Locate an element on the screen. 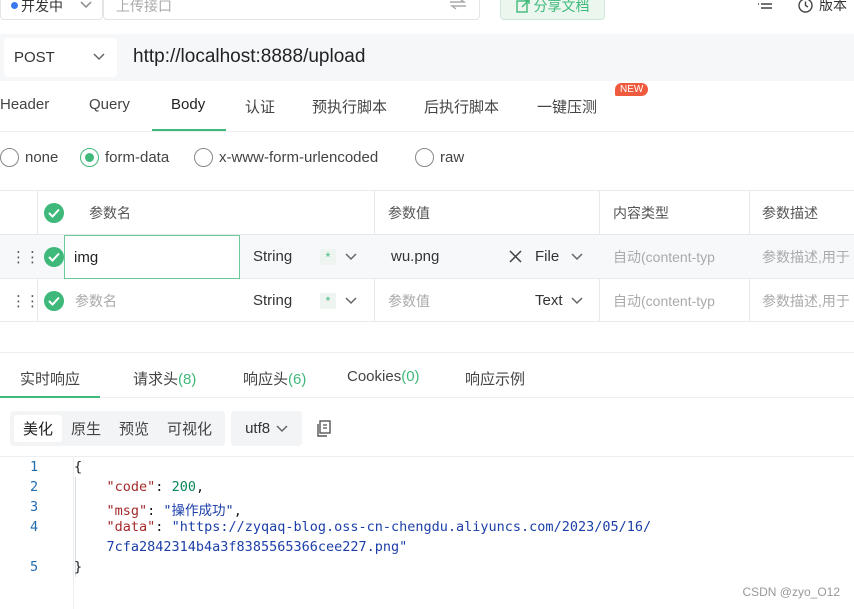  line-number: 3 is located at coordinates (34, 507).